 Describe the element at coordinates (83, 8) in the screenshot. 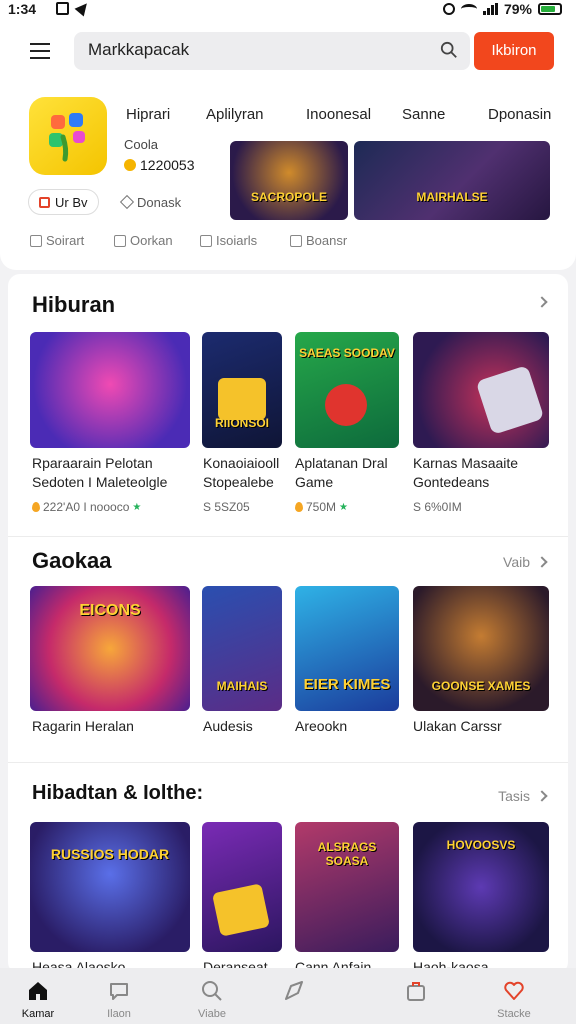

I see `navigation-icon` at that location.